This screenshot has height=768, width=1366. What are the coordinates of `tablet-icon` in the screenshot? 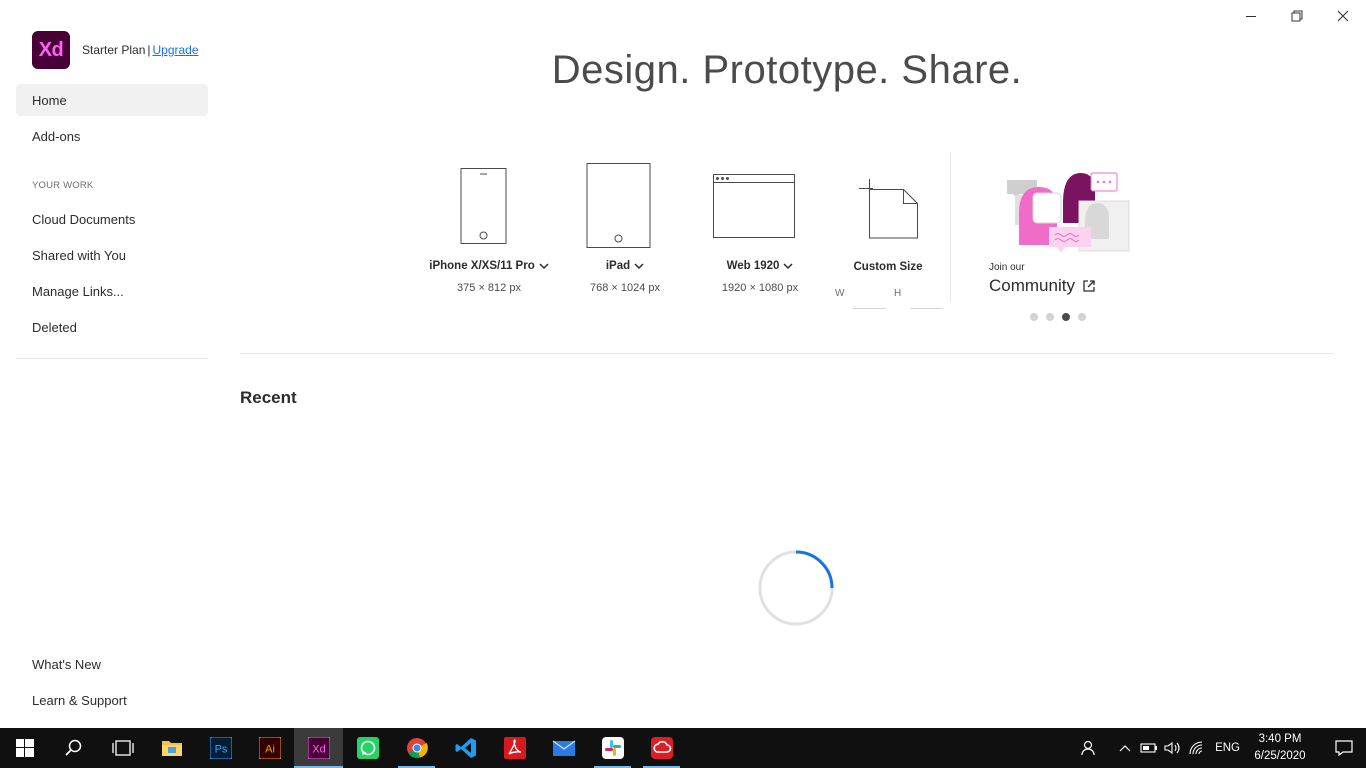 It's located at (625, 205).